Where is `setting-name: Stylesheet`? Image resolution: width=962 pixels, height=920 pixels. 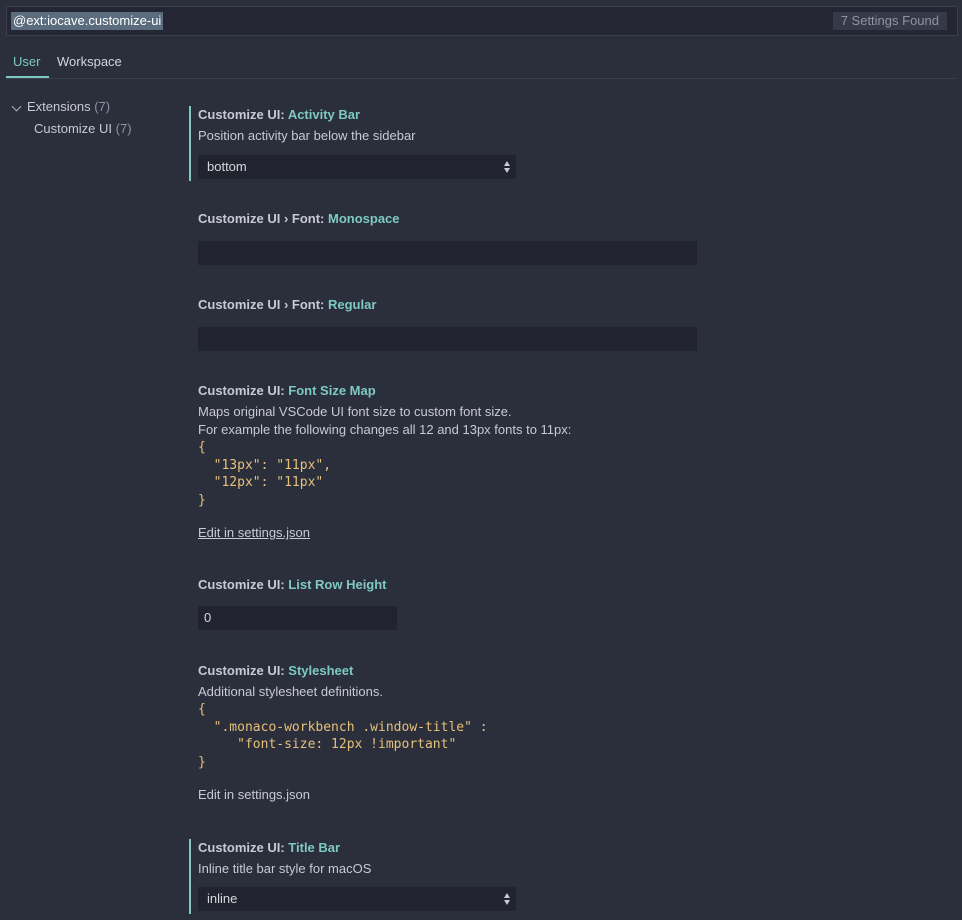 setting-name: Stylesheet is located at coordinates (321, 670).